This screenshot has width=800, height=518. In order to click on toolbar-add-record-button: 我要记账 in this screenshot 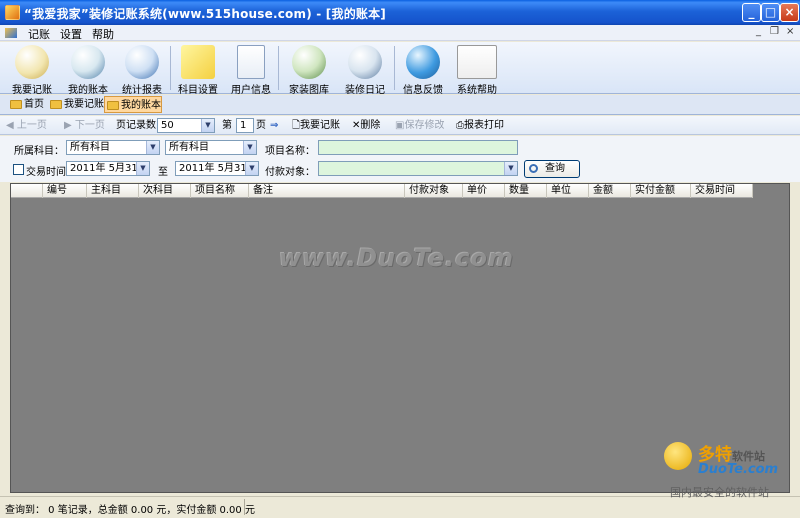, I will do `click(32, 69)`.